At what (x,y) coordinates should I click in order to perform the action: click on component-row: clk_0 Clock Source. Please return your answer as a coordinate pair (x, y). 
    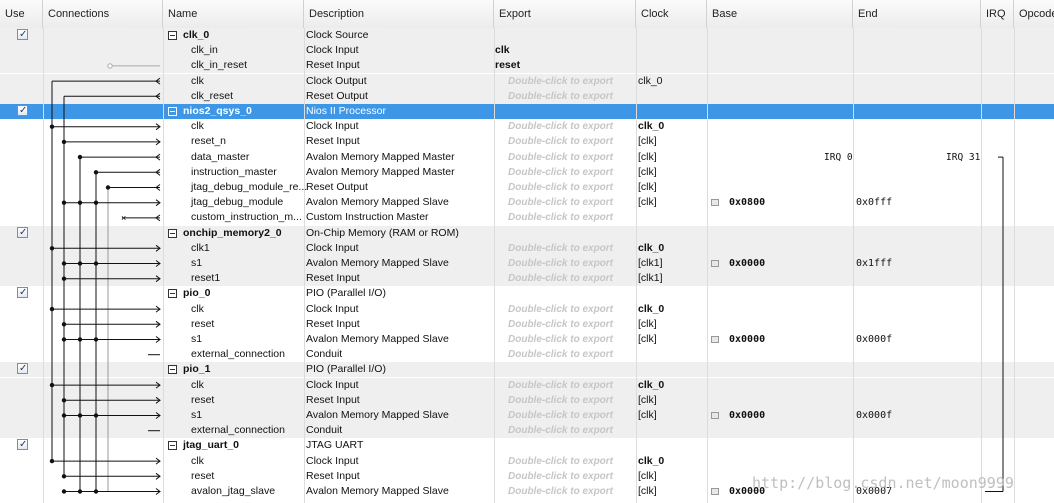
    Looking at the image, I should click on (527, 35).